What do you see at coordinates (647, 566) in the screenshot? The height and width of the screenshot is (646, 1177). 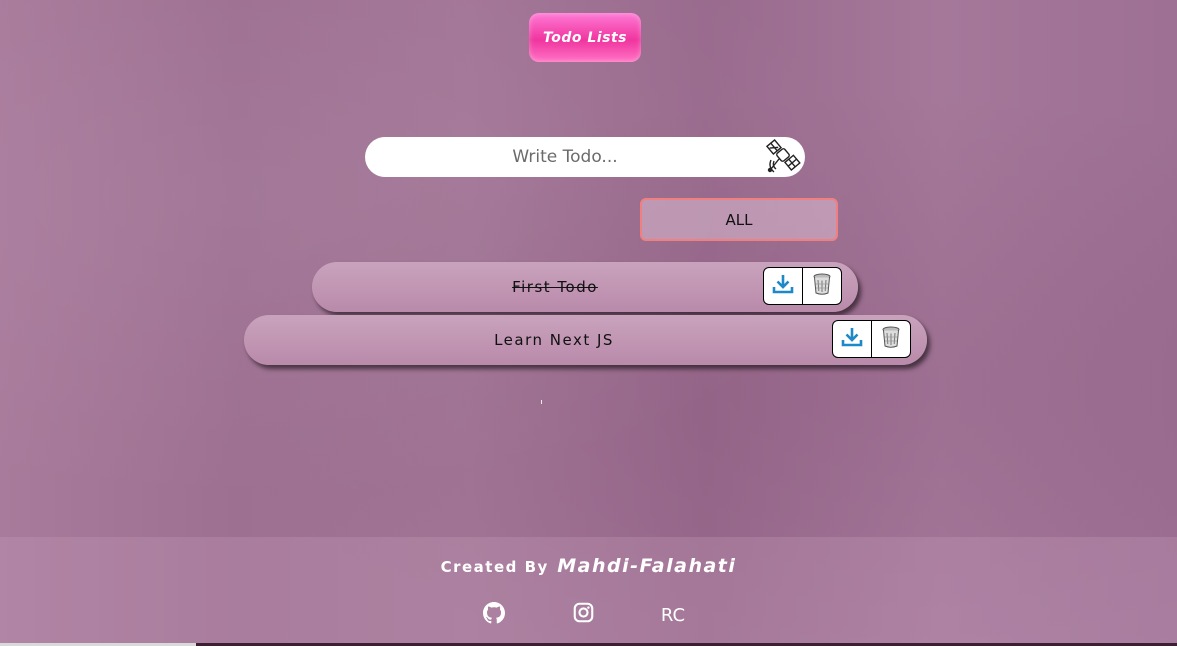 I see `author-name: Mahdi-Falahati` at bounding box center [647, 566].